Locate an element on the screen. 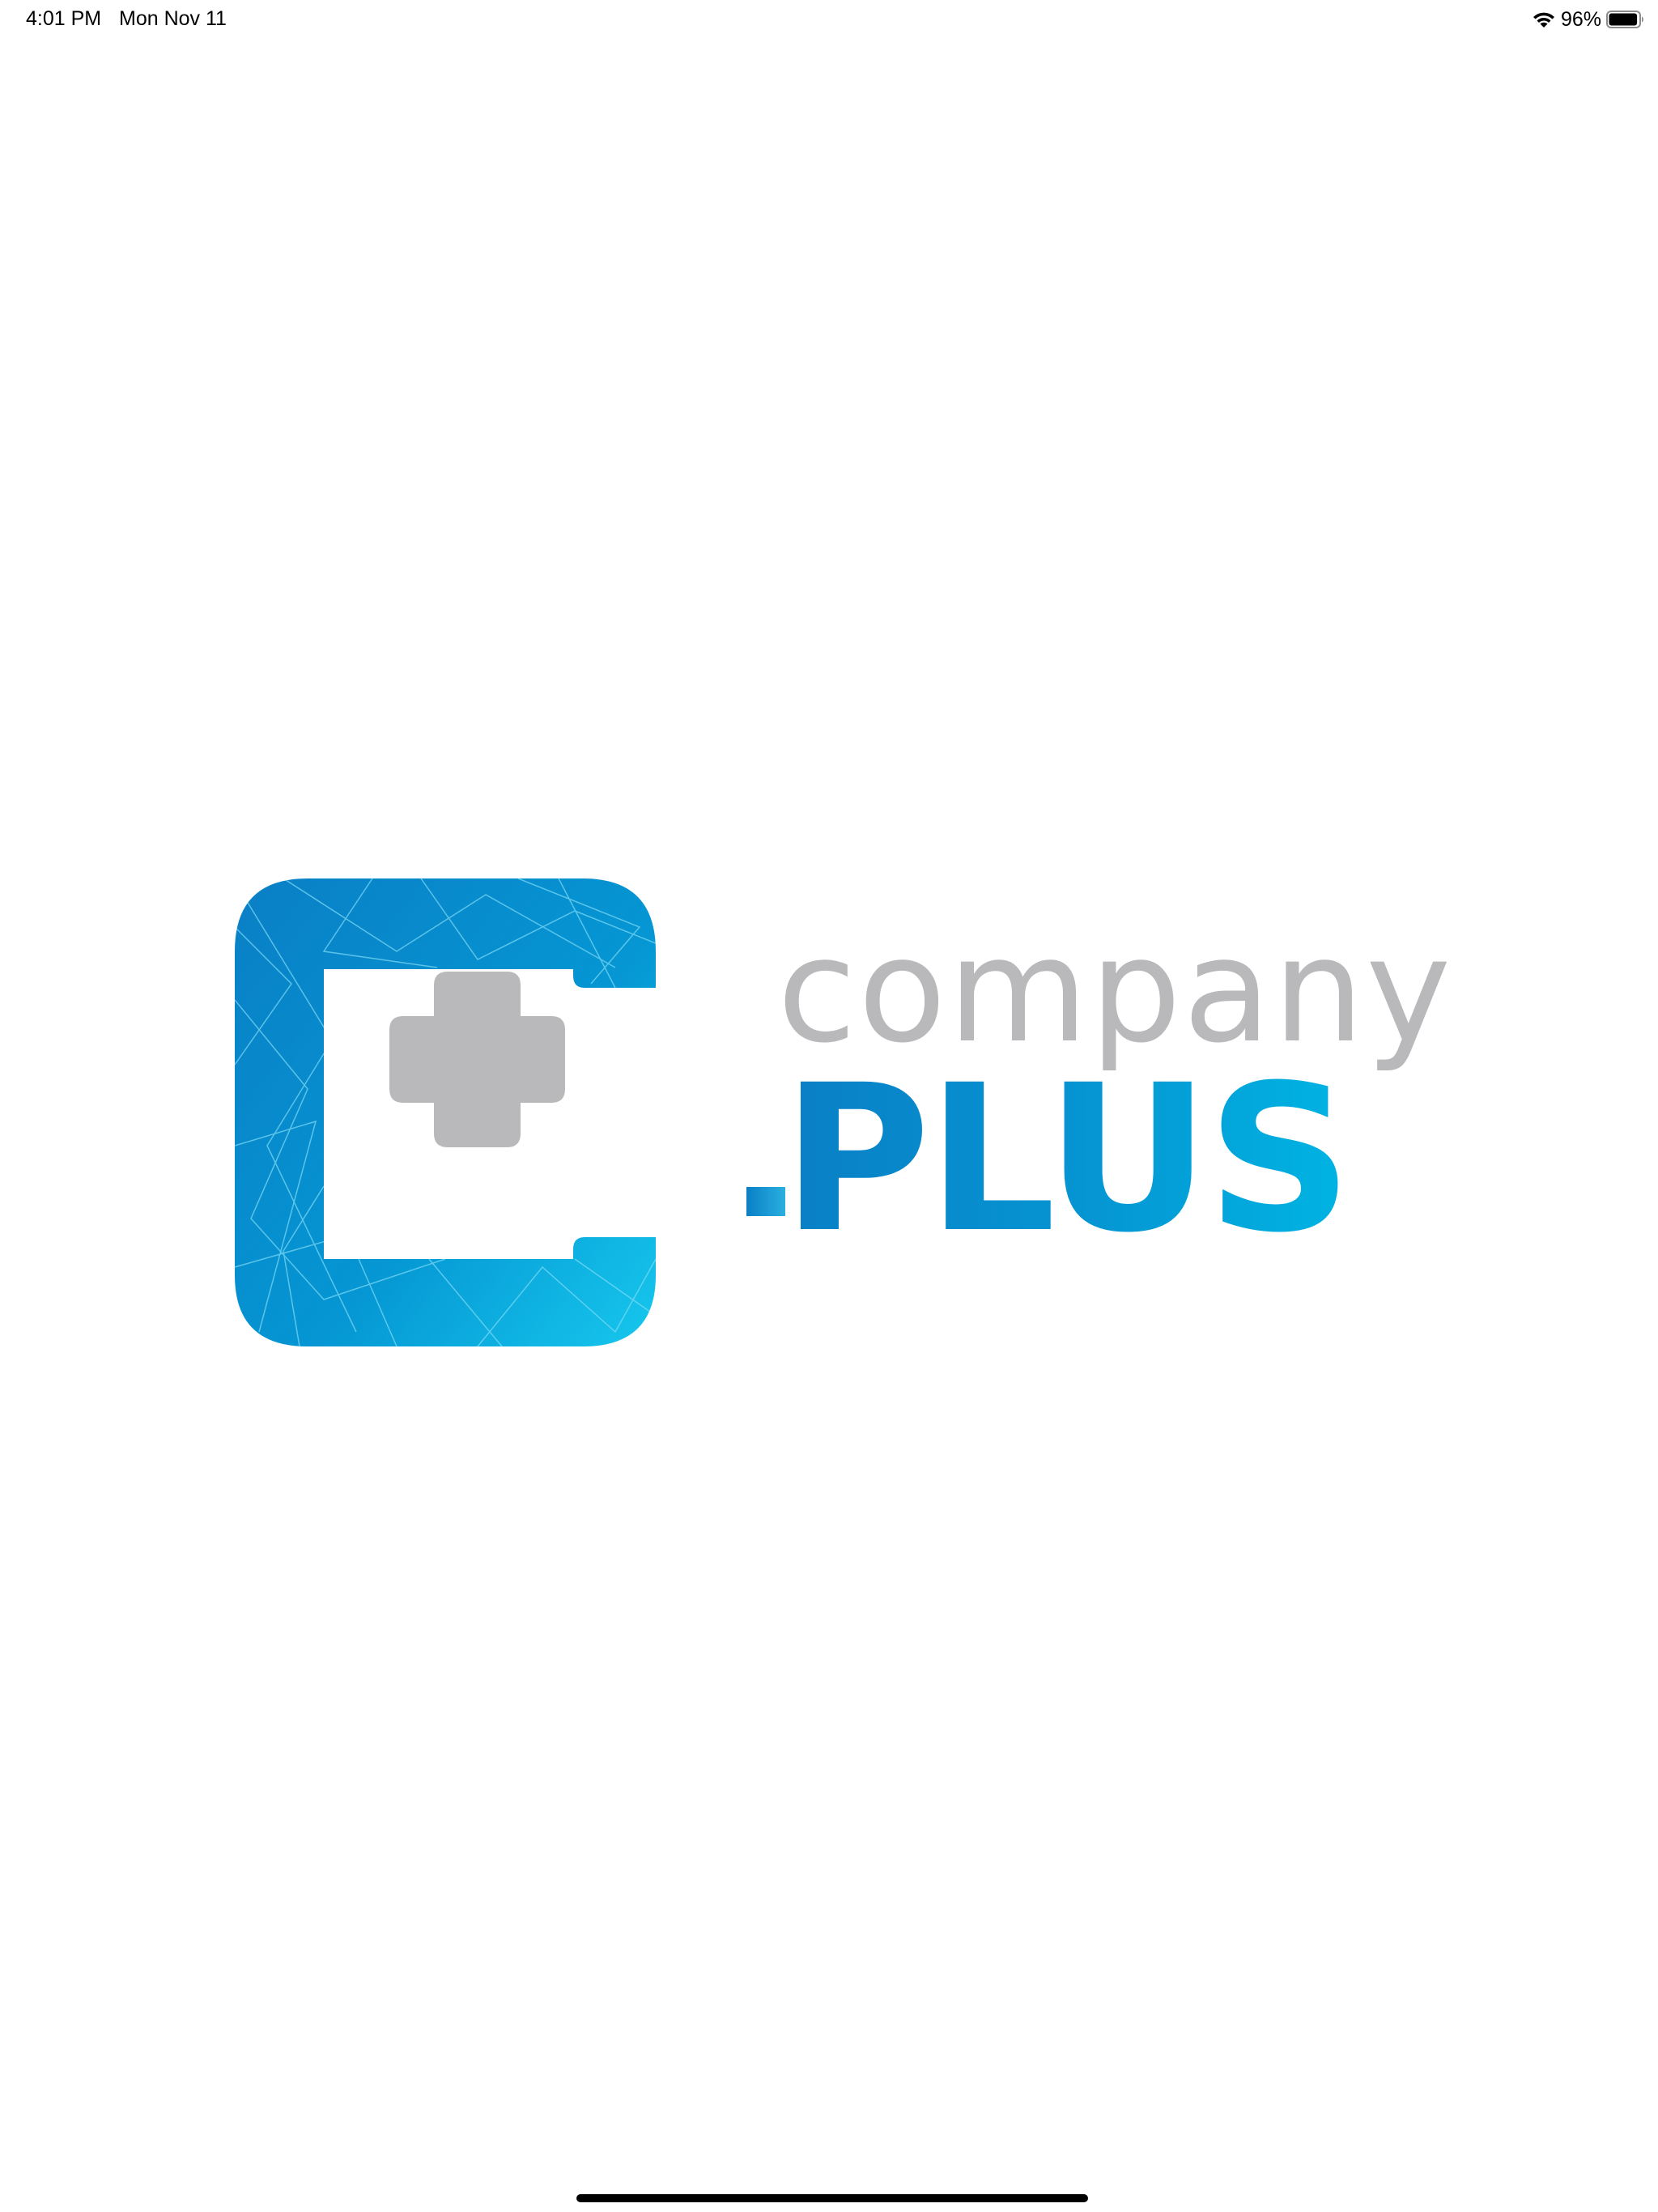 The image size is (1658, 2212). status-bar: 4:01 PM Mon Nov 11 96% is located at coordinates (829, 19).